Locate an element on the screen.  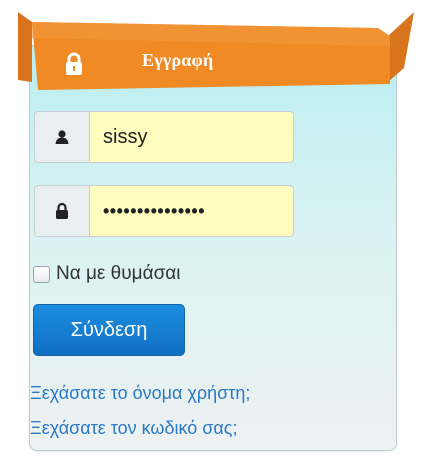
header-title: Εγγραφή is located at coordinates (178, 60).